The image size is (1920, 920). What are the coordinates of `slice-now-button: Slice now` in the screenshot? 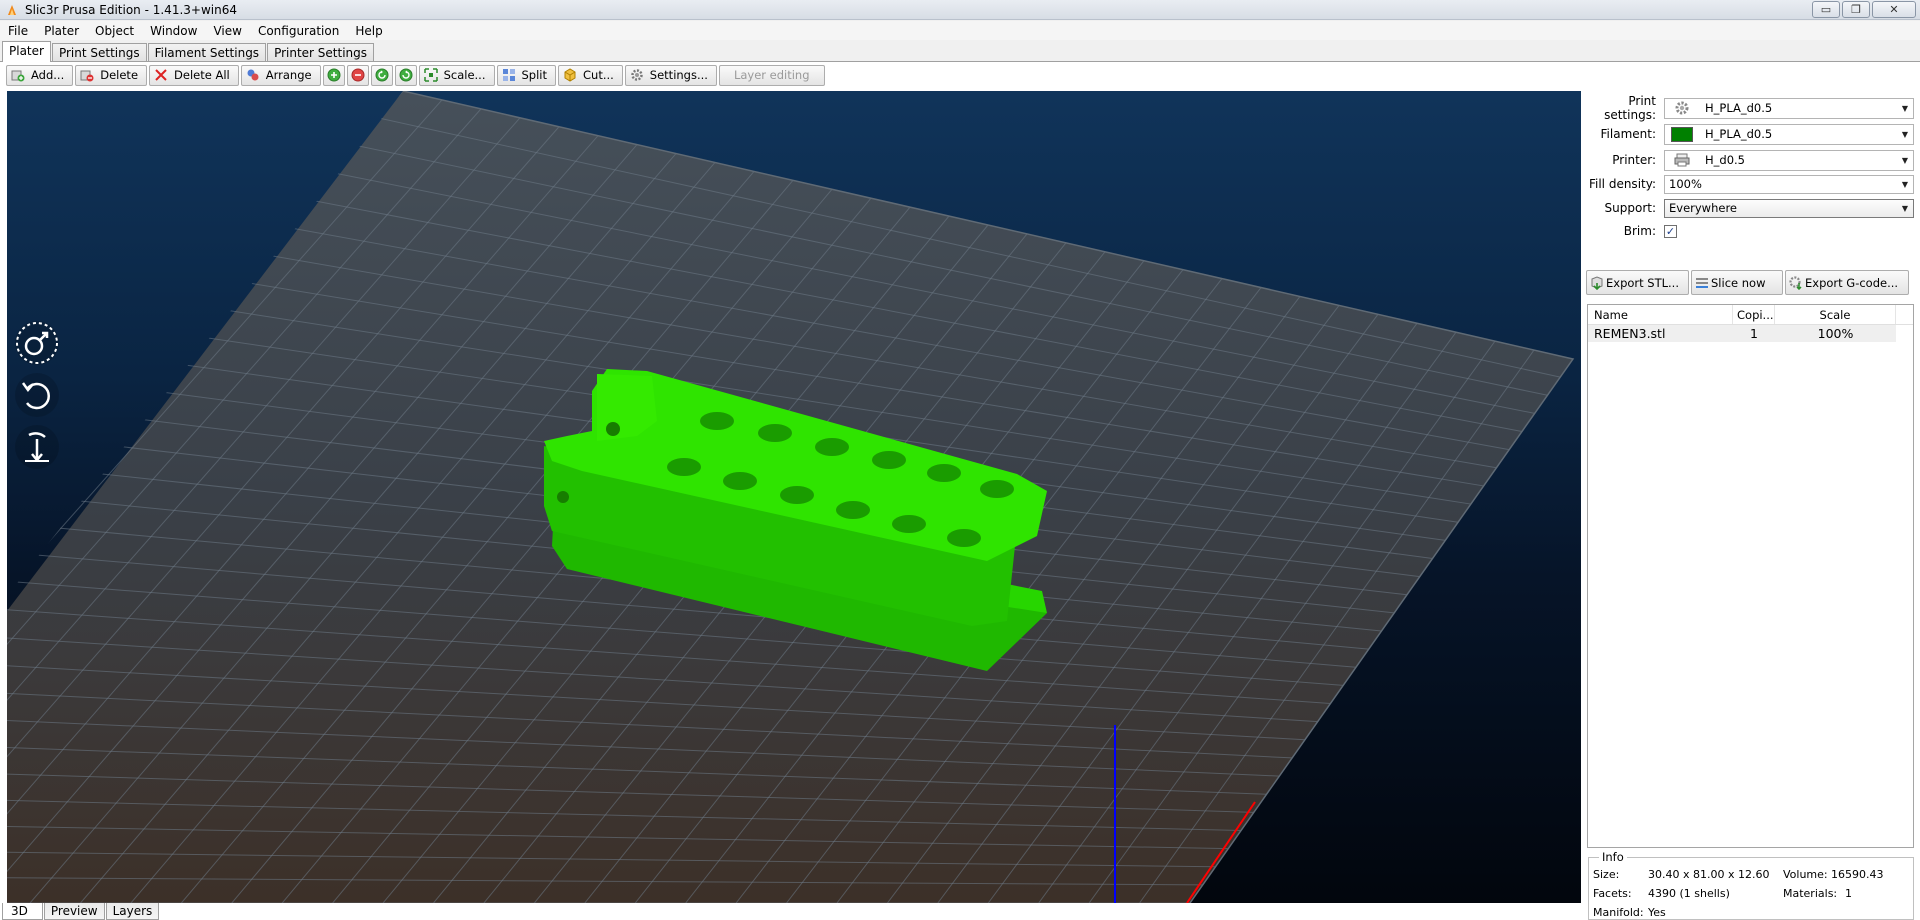 It's located at (1737, 282).